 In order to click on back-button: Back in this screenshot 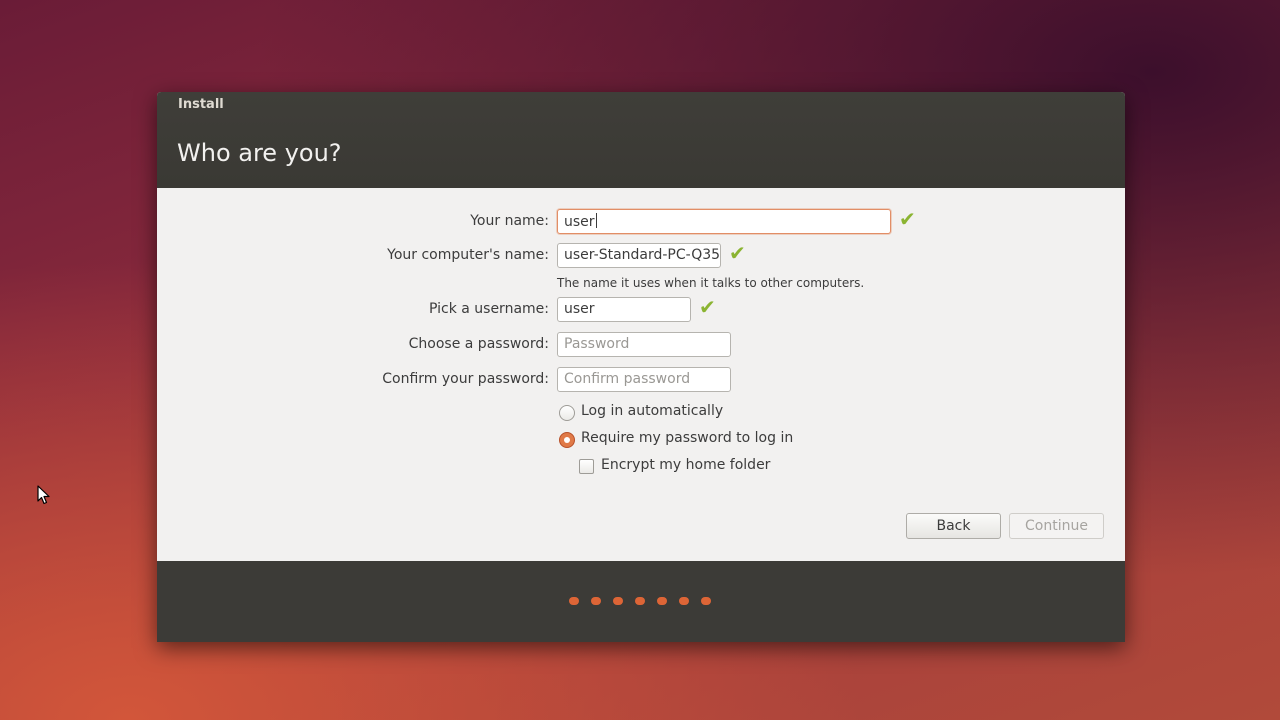, I will do `click(953, 526)`.